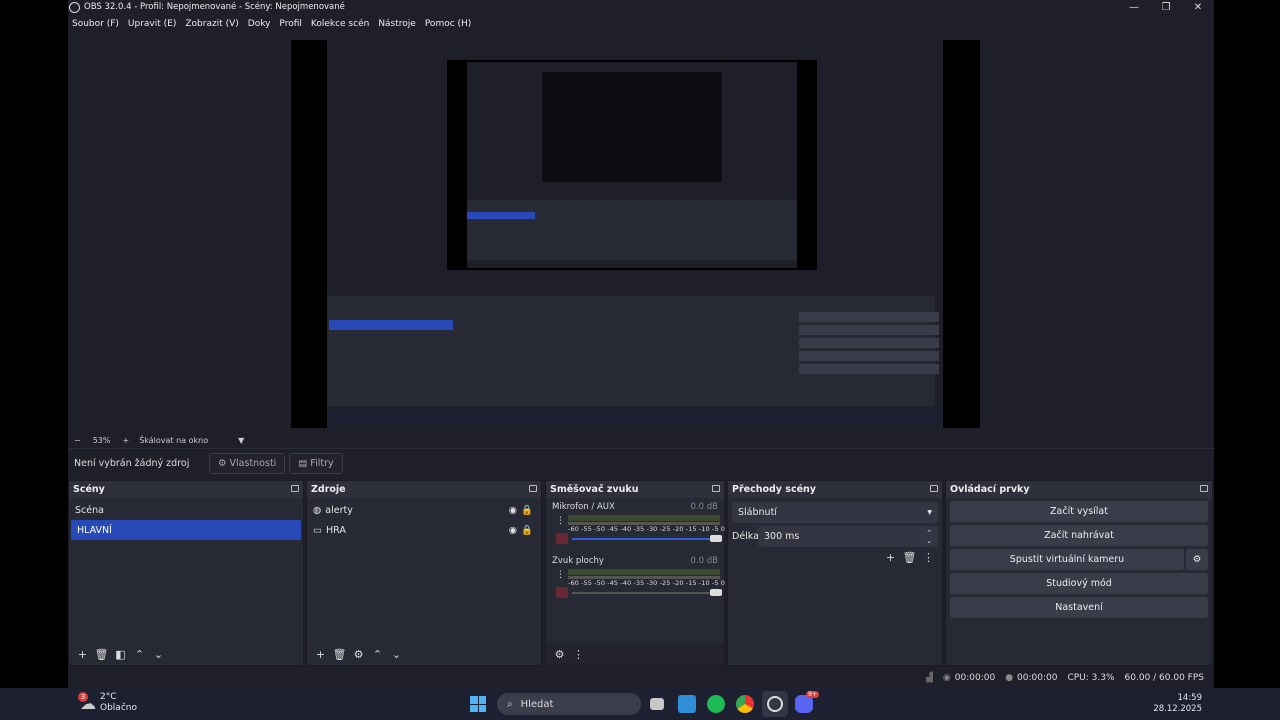  I want to click on zoom-value: 53%, so click(101, 440).